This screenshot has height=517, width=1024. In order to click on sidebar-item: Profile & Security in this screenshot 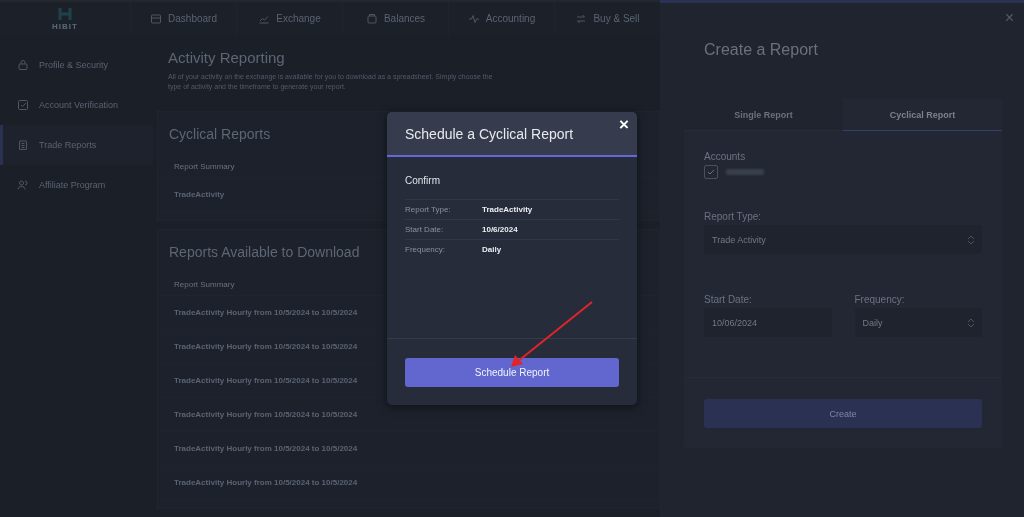, I will do `click(76, 65)`.